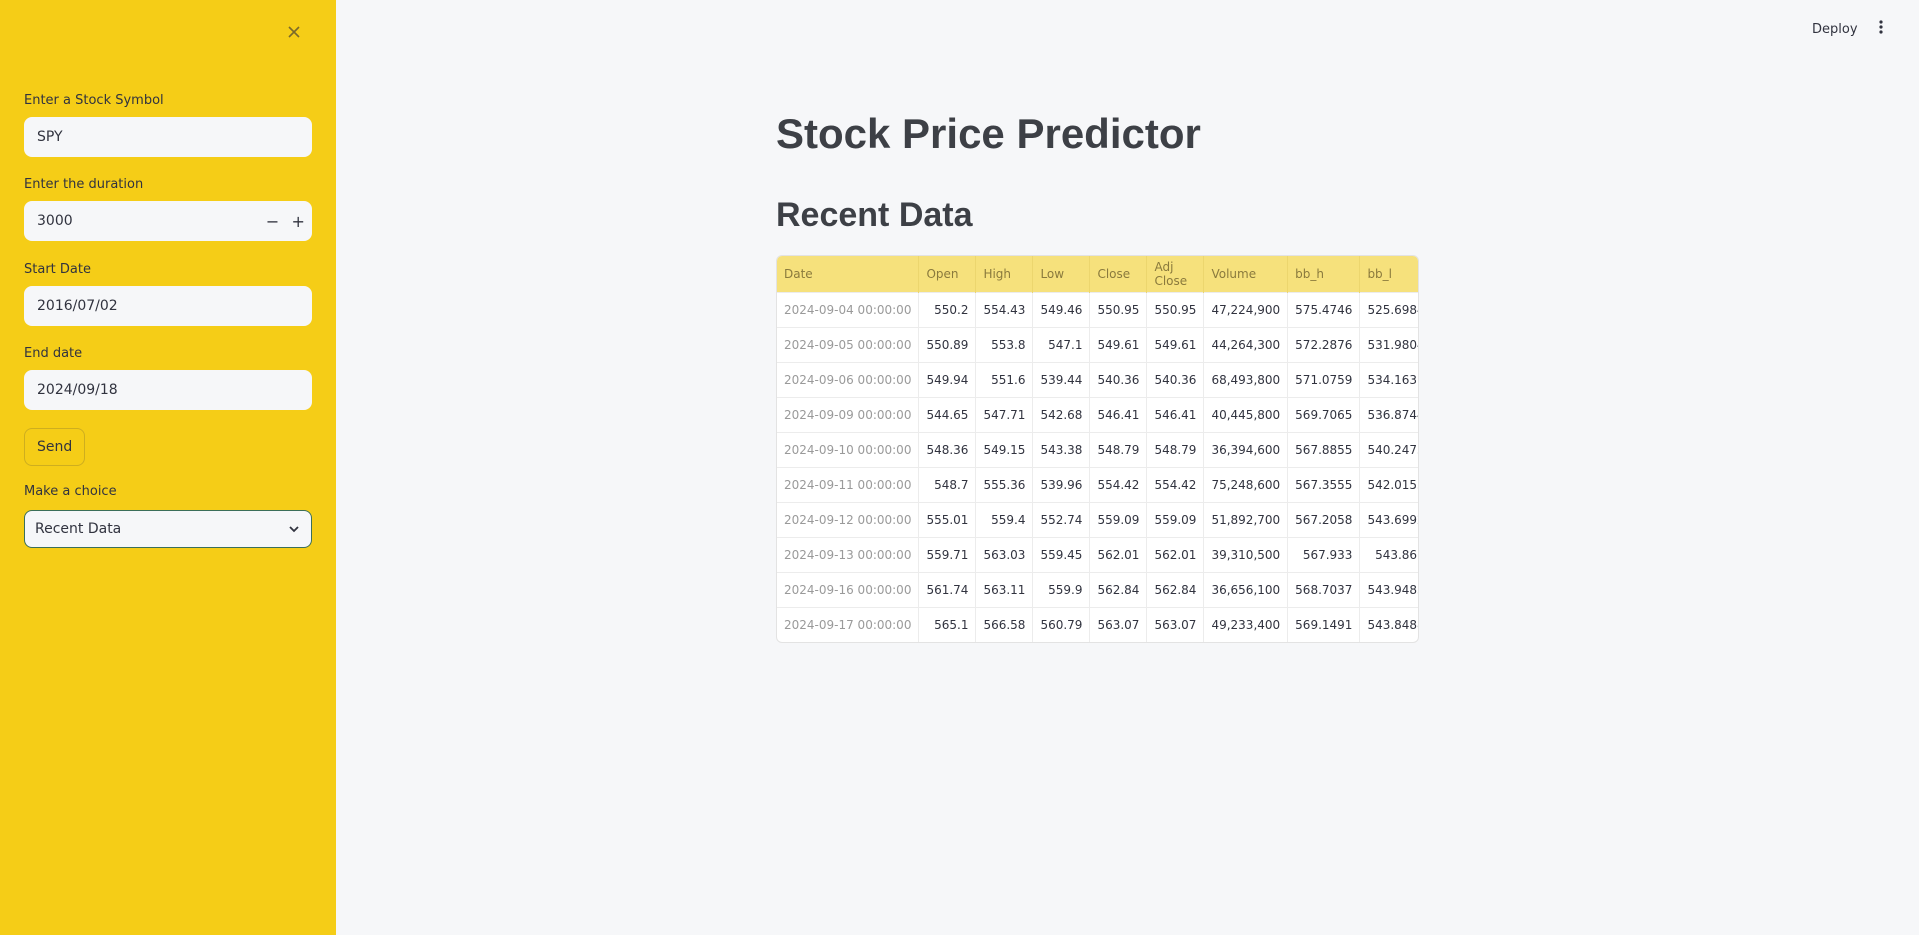 This screenshot has height=935, width=1919. Describe the element at coordinates (1004, 414) in the screenshot. I see `table-cell: 547.71` at that location.